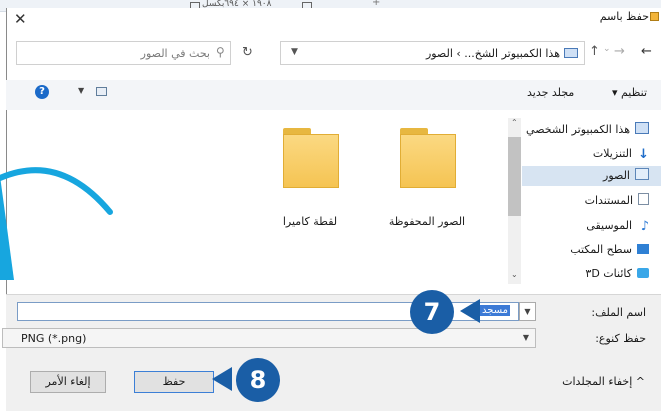  I want to click on sidebar-item-label: التنزيلات, so click(612, 153).